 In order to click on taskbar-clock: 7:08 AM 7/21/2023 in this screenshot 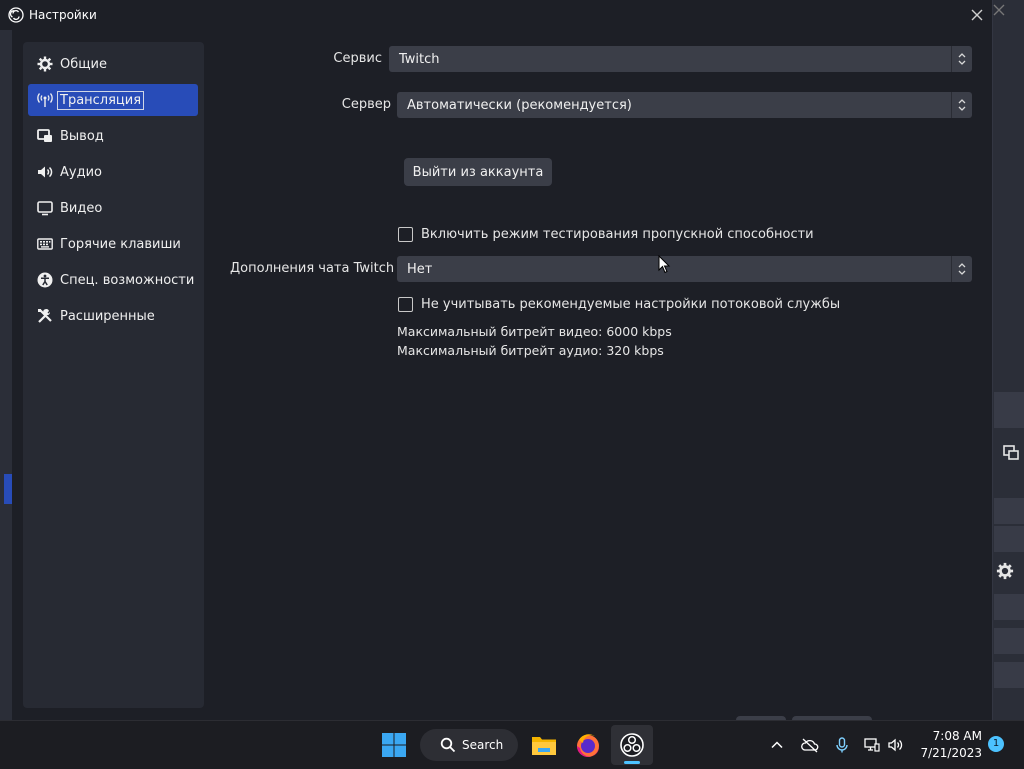, I will do `click(946, 745)`.